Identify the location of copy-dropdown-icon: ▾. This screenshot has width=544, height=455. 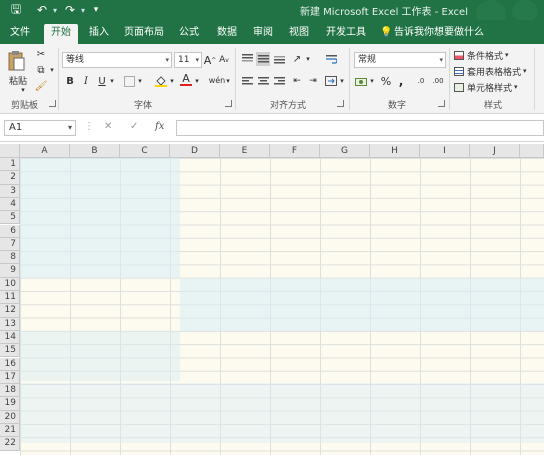
(52, 70).